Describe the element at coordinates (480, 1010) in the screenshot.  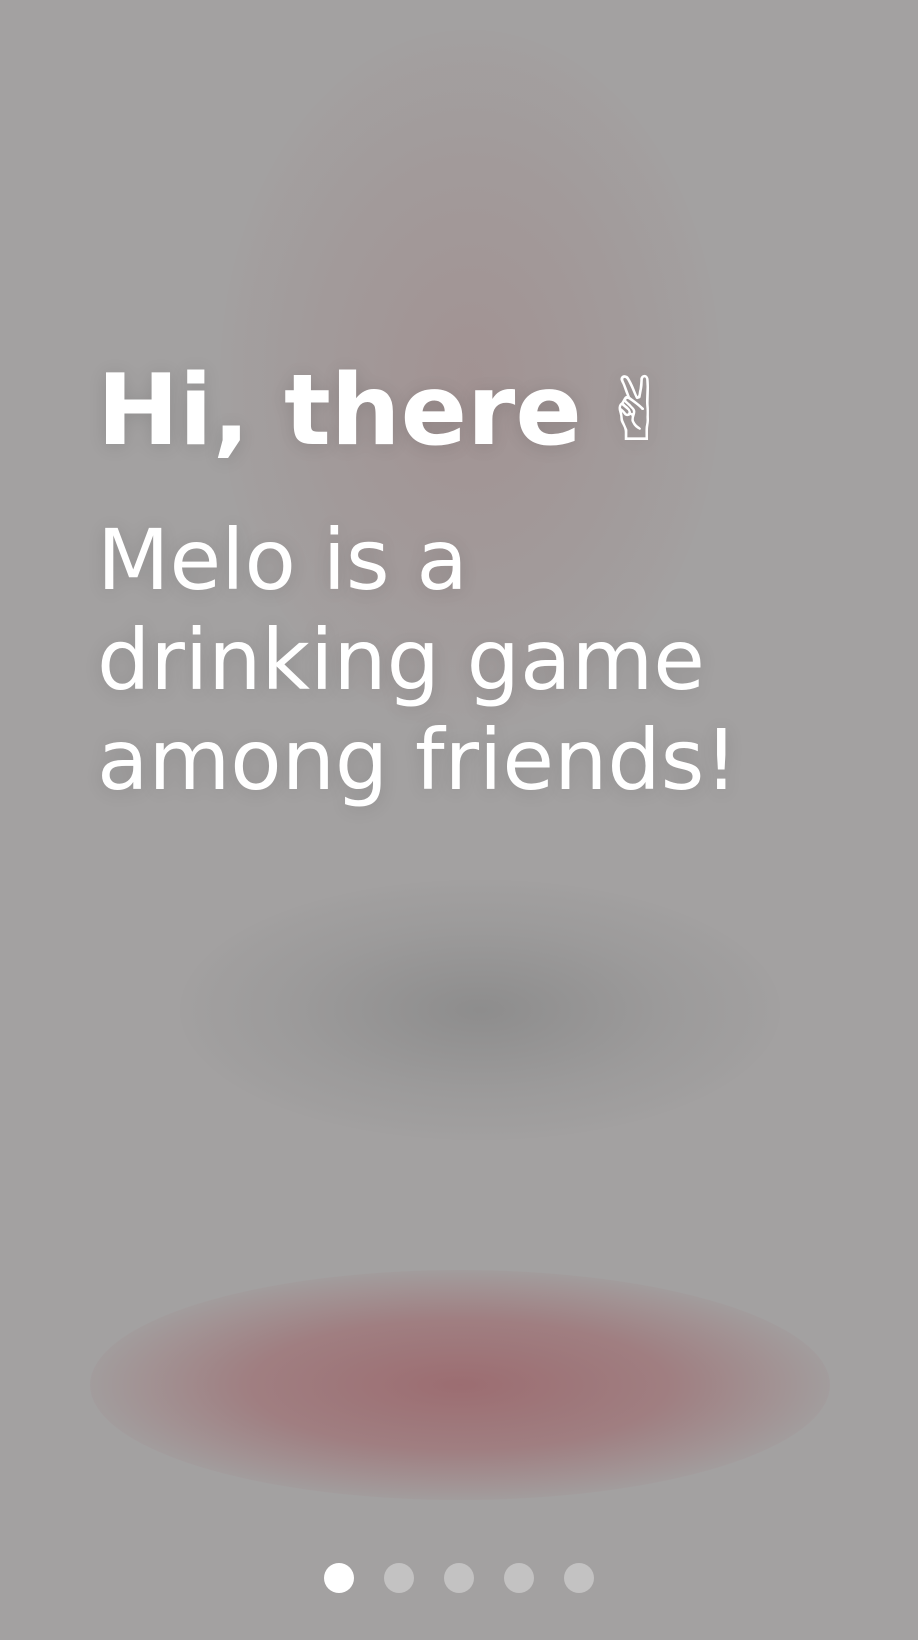
I see `blurred-background-shape-middle` at that location.